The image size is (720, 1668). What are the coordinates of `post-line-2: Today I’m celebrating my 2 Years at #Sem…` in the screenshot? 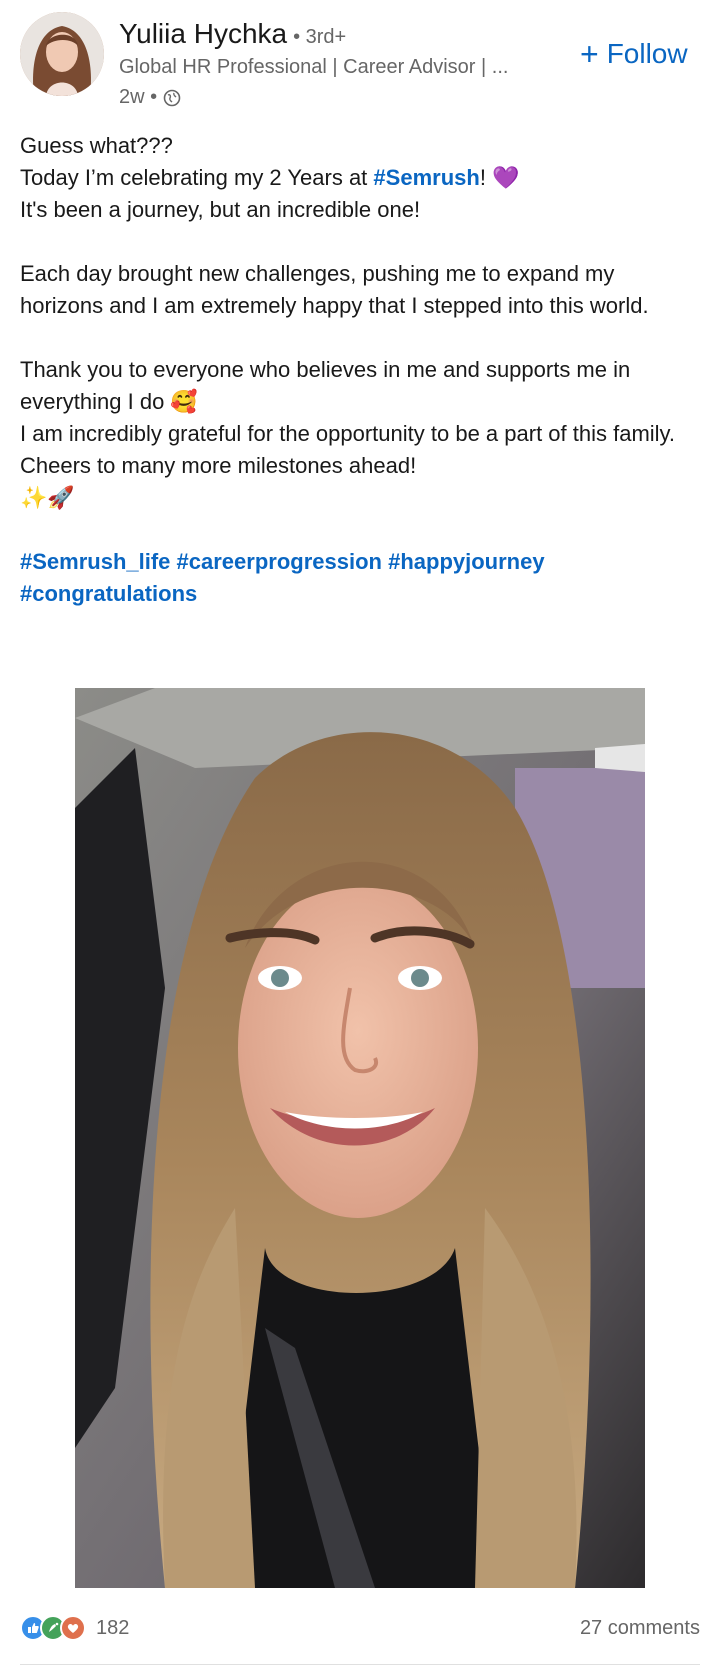 It's located at (360, 178).